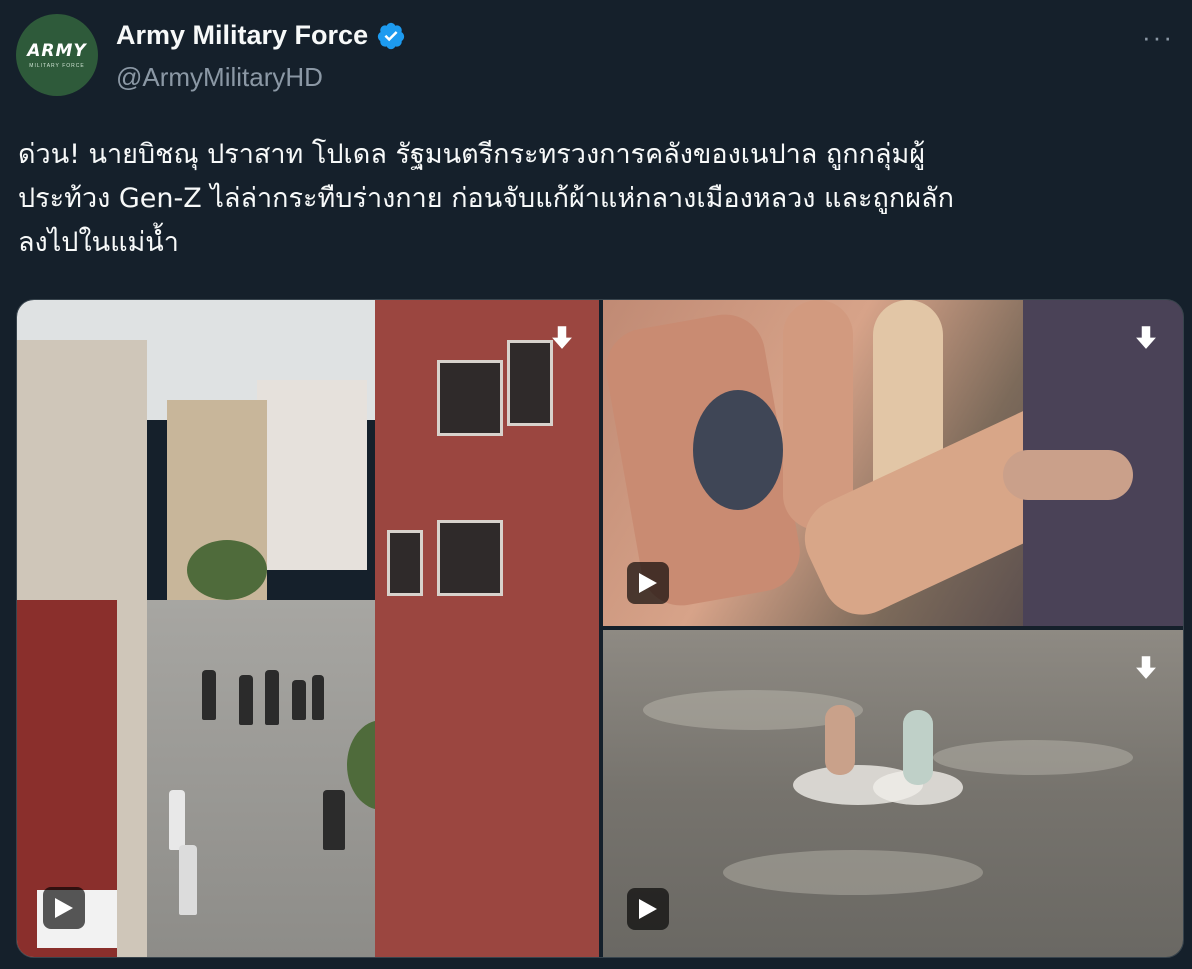 The width and height of the screenshot is (1192, 969). I want to click on avatar: ARMY MILITARY FORCE, so click(57, 55).